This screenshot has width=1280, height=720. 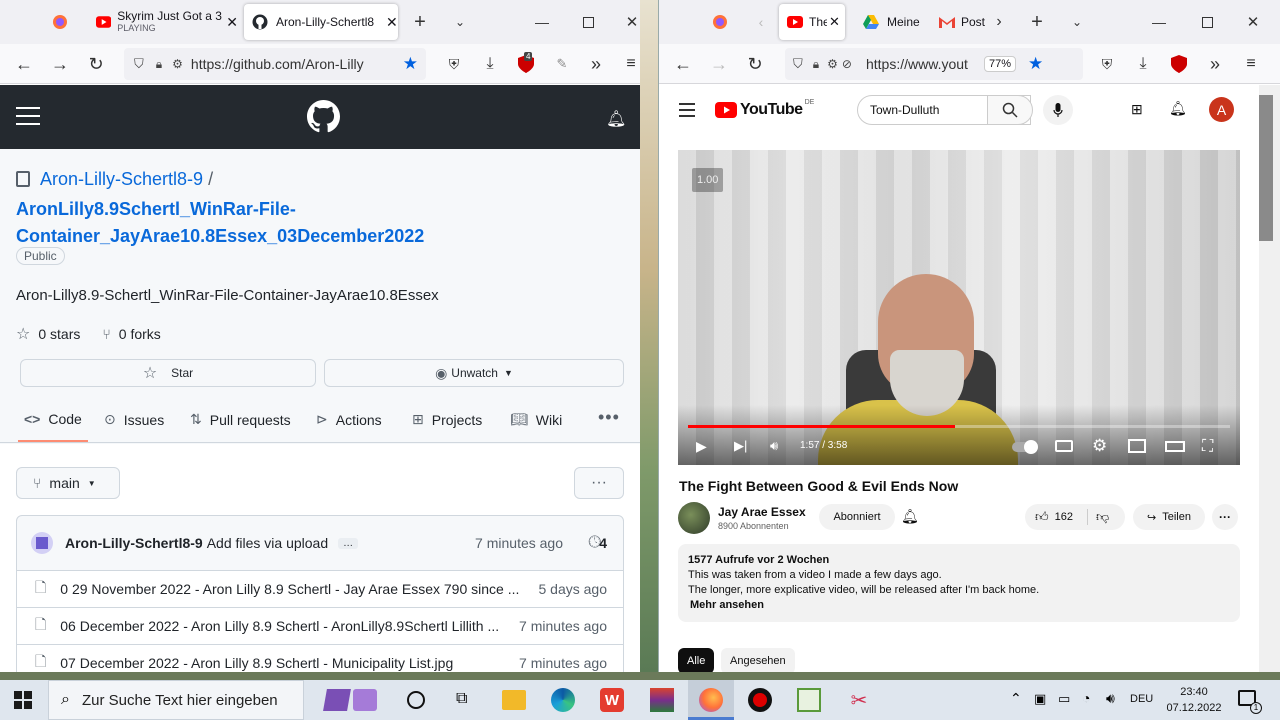 I want to click on avatar, so click(x=42, y=543).